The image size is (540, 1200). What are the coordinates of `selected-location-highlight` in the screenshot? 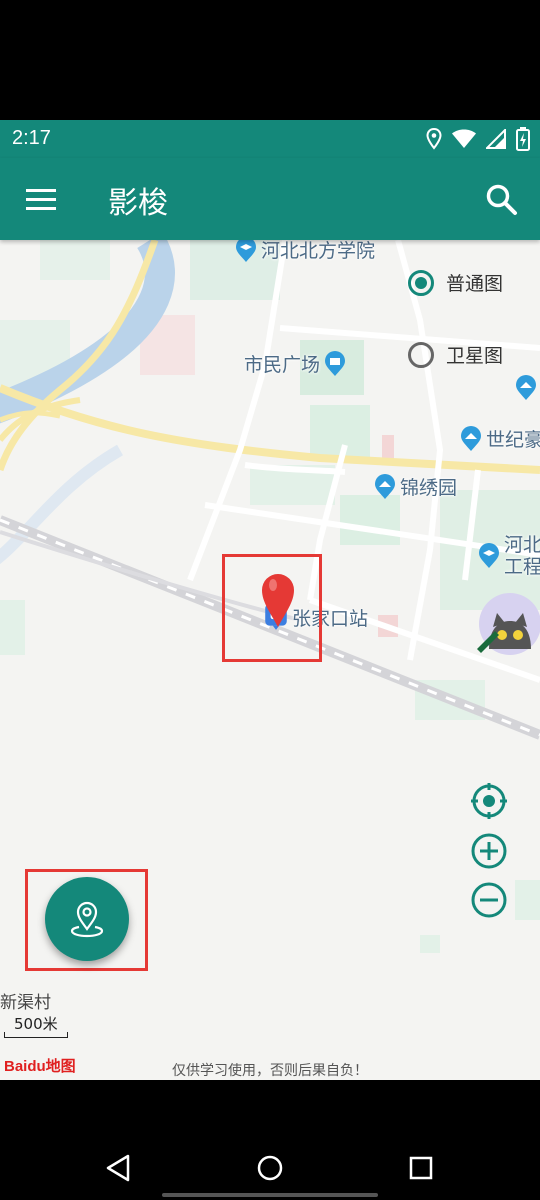 It's located at (272, 608).